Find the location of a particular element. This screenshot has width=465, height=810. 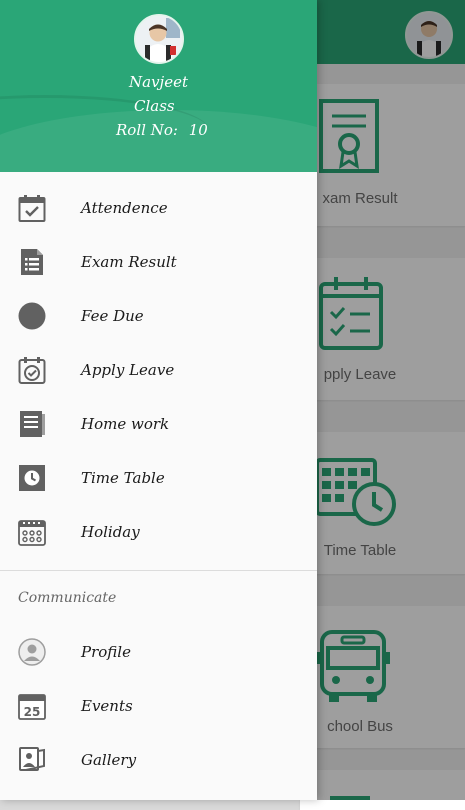

menu-item-home-work: Home work is located at coordinates (158, 425).